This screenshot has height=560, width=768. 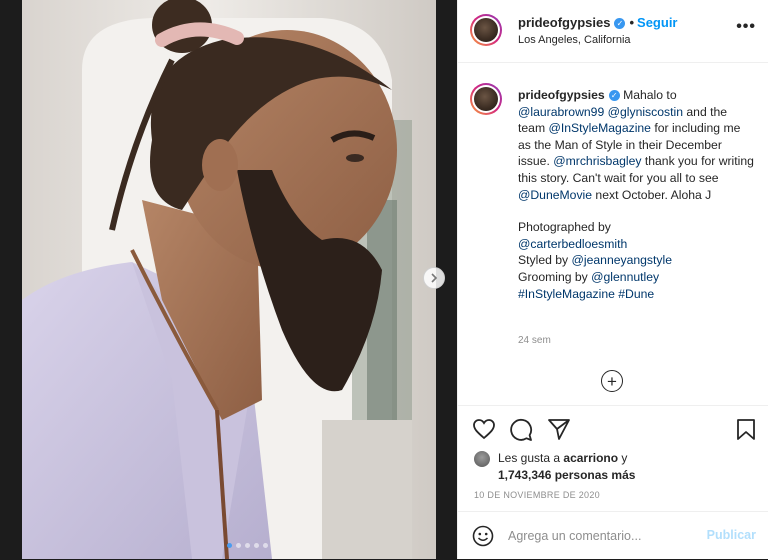 I want to click on post-age: 24 sem, so click(x=534, y=340).